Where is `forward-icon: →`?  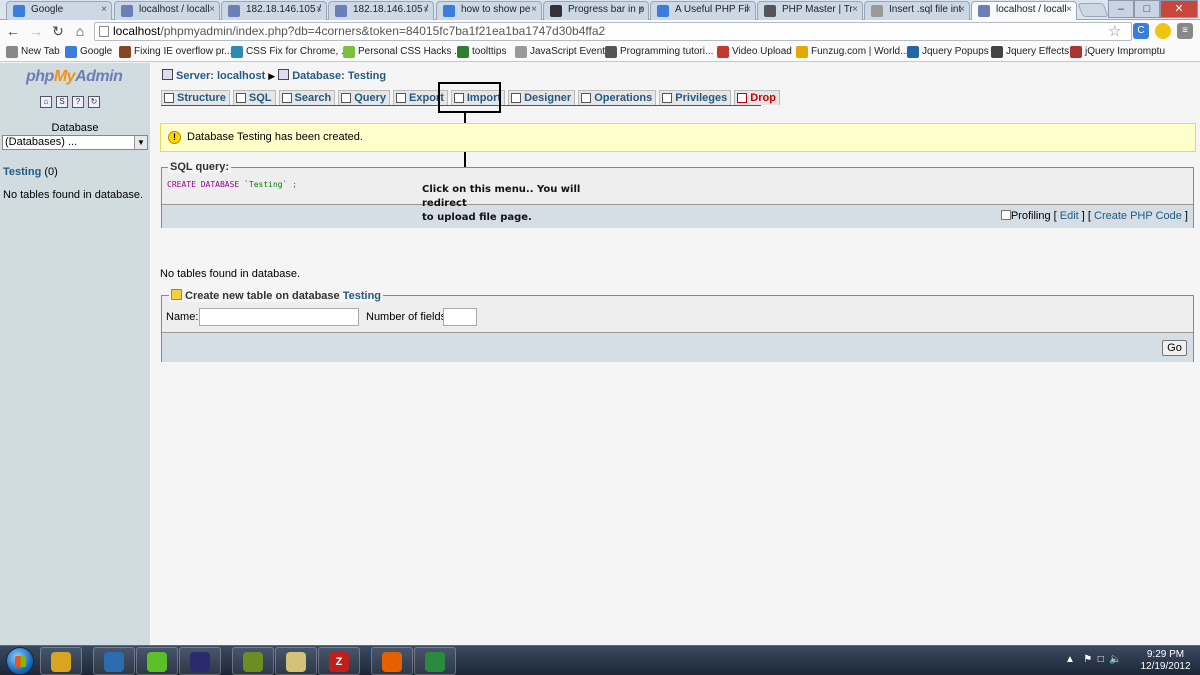 forward-icon: → is located at coordinates (36, 31).